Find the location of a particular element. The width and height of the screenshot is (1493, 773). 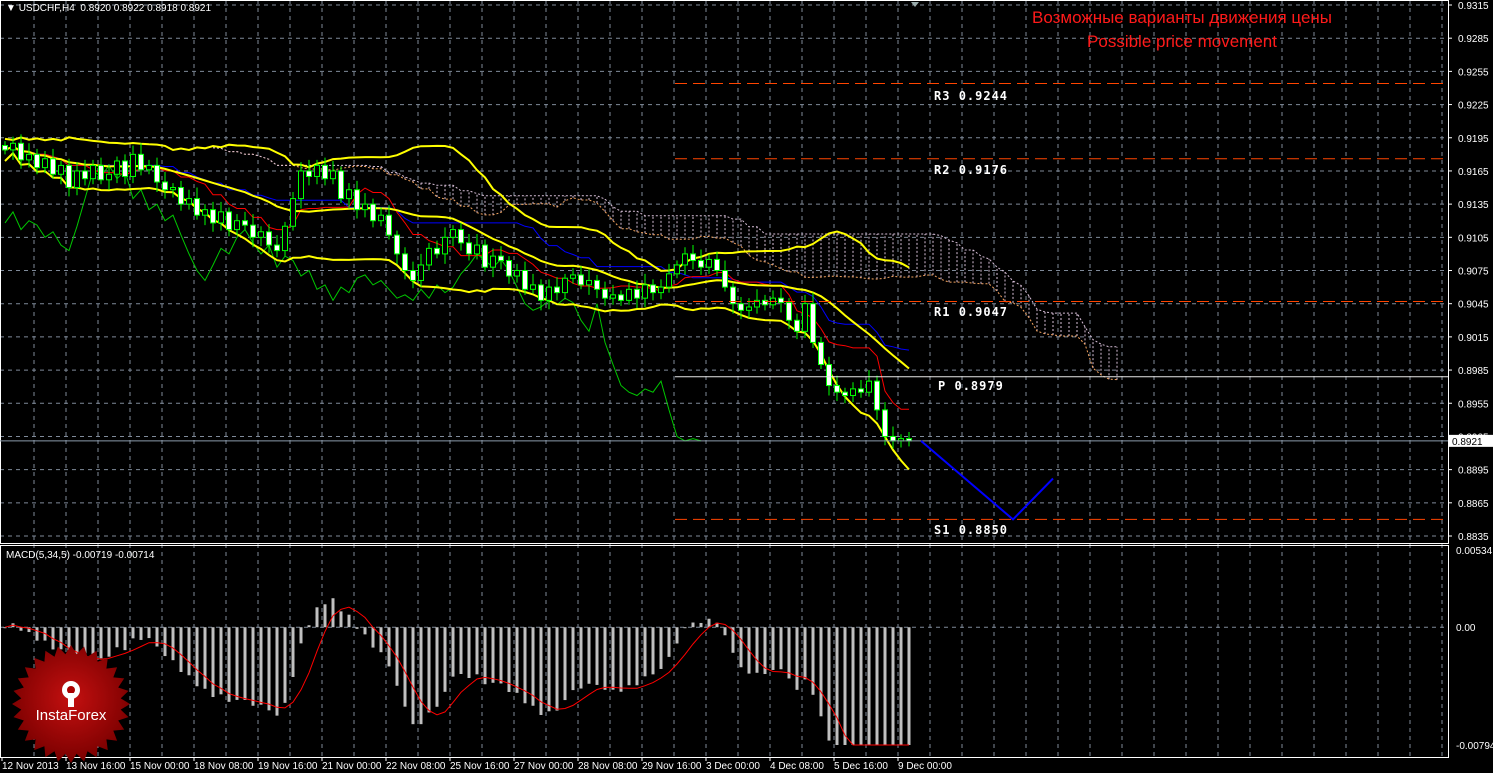

time-axis-label: 3 Dec 00:00 is located at coordinates (733, 766).